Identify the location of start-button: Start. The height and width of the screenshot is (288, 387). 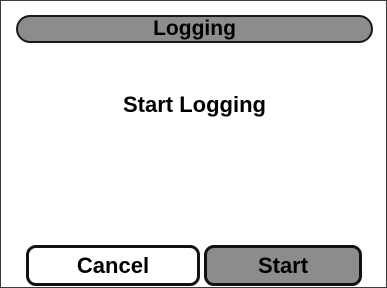
(283, 265).